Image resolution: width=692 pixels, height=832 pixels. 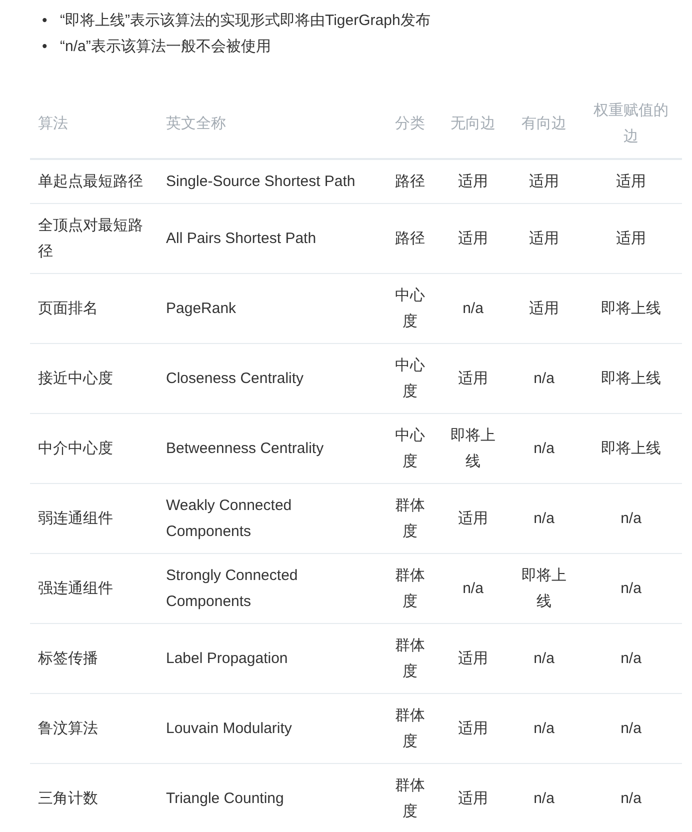 I want to click on table-cell: Triangle Counting, so click(x=270, y=798).